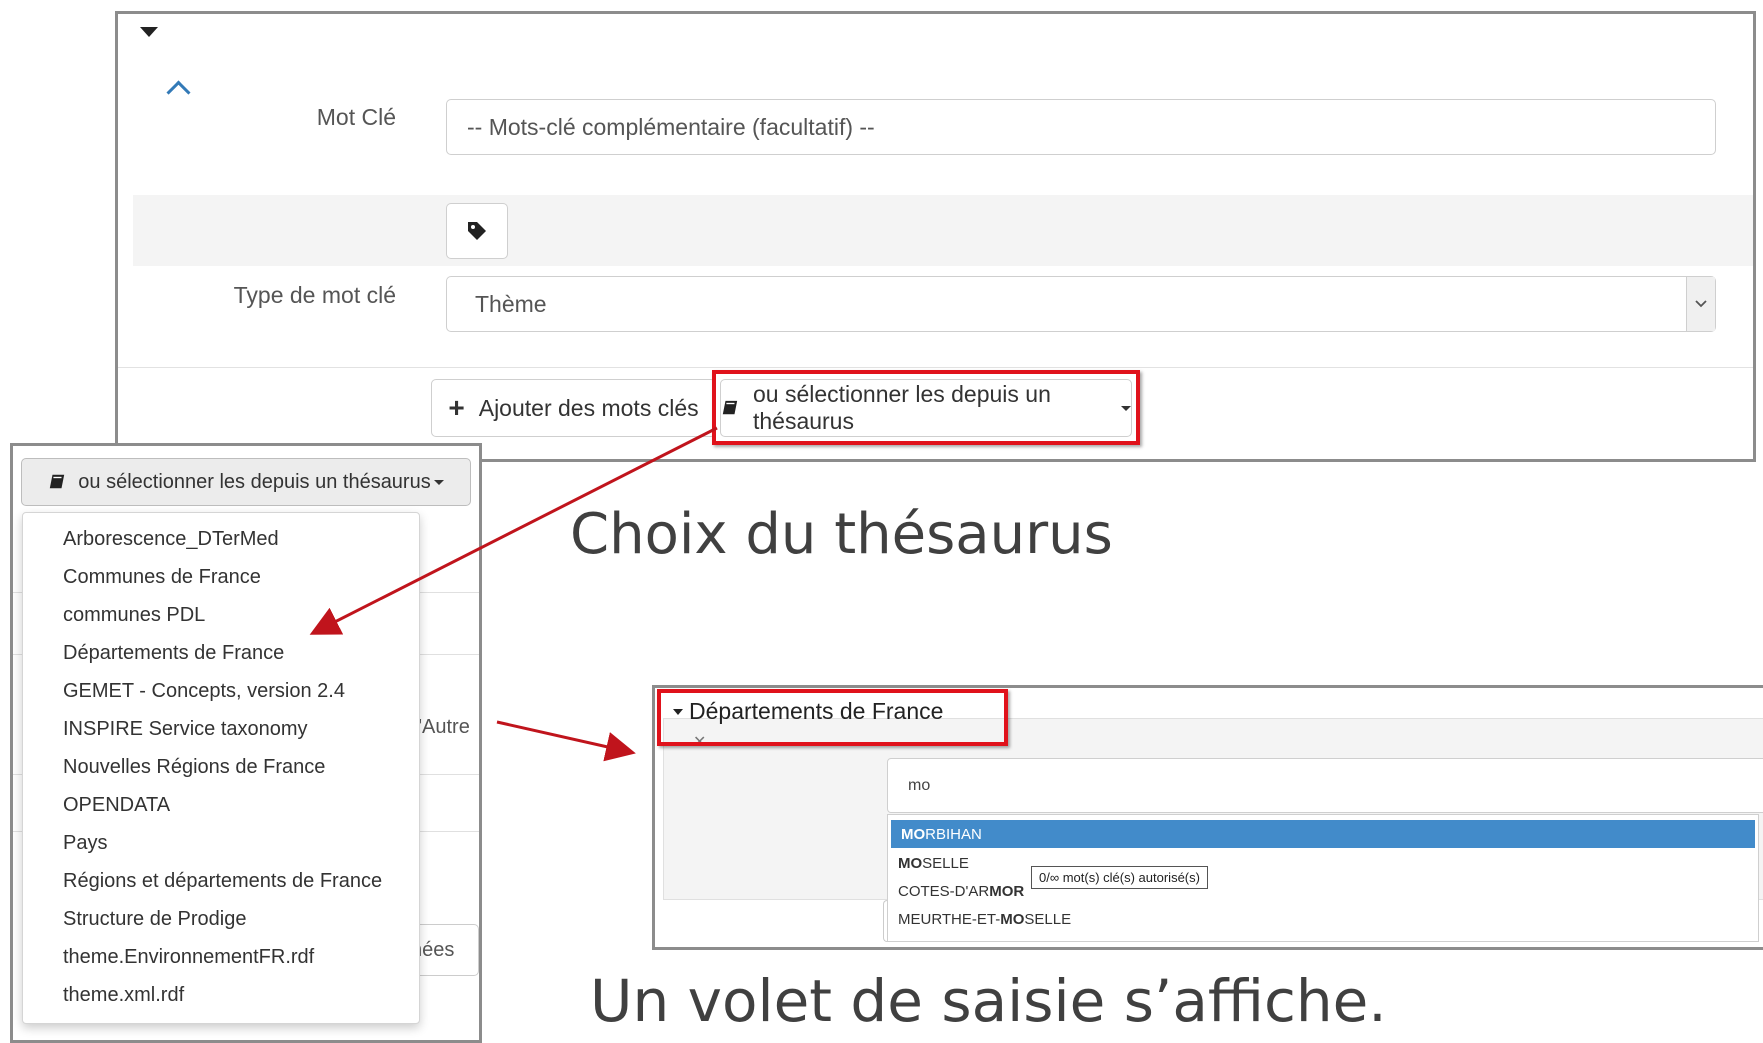  Describe the element at coordinates (566, 741) in the screenshot. I see `arrow-to-panel` at that location.